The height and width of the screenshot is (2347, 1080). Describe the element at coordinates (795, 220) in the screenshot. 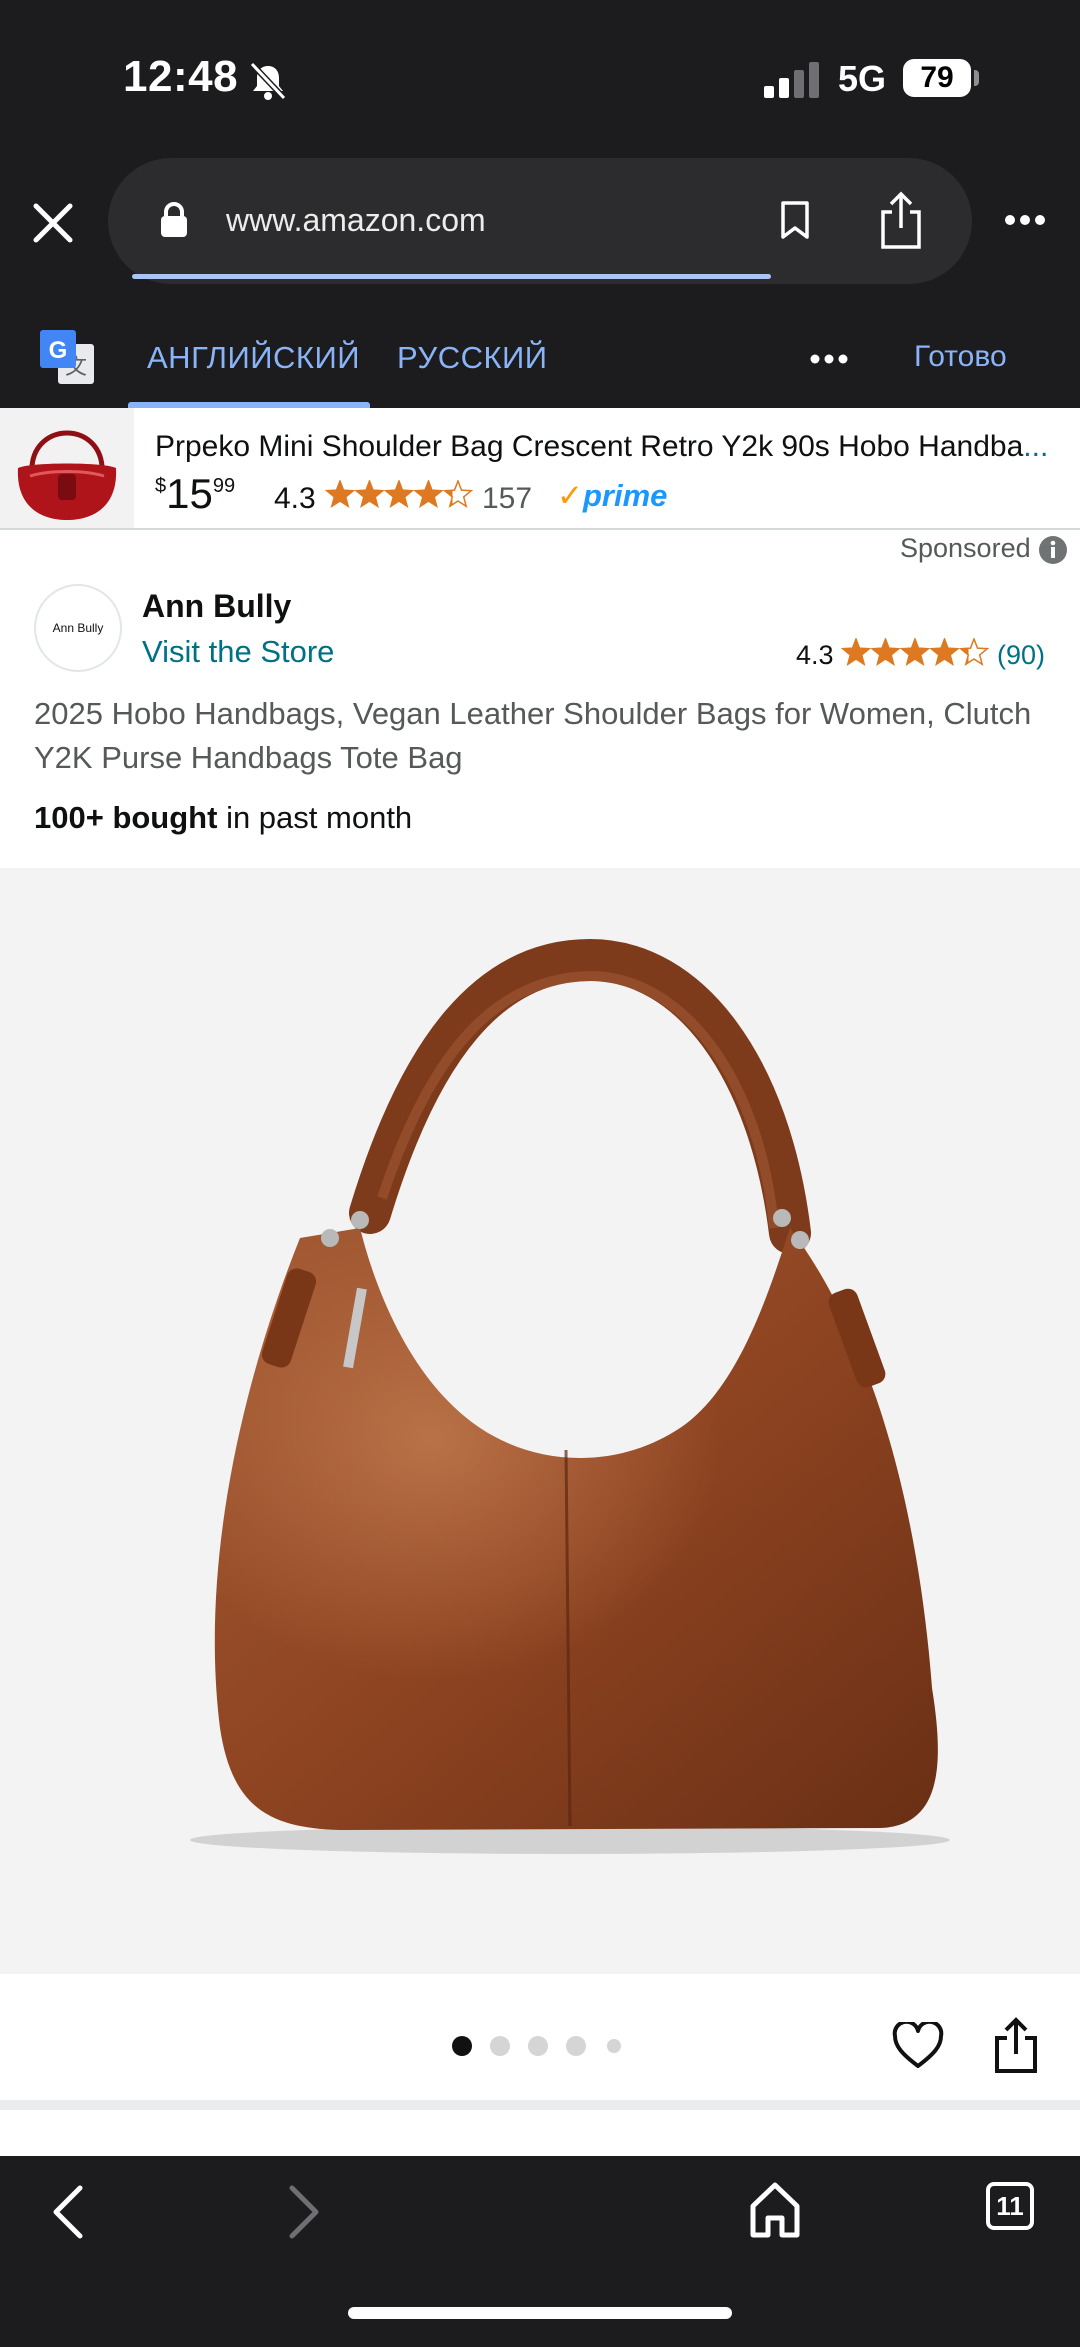

I see `bookmark-icon` at that location.